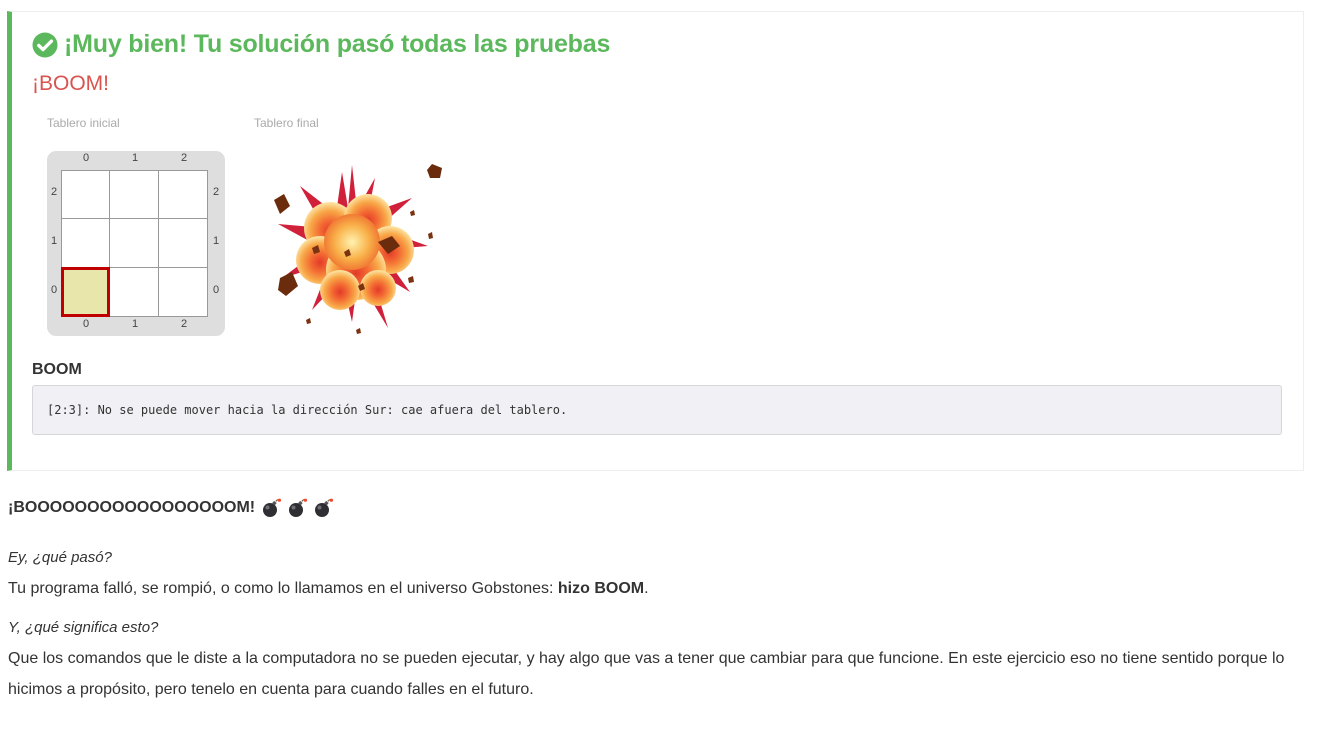 This screenshot has width=1320, height=733. I want to click on board-grid, so click(134, 244).